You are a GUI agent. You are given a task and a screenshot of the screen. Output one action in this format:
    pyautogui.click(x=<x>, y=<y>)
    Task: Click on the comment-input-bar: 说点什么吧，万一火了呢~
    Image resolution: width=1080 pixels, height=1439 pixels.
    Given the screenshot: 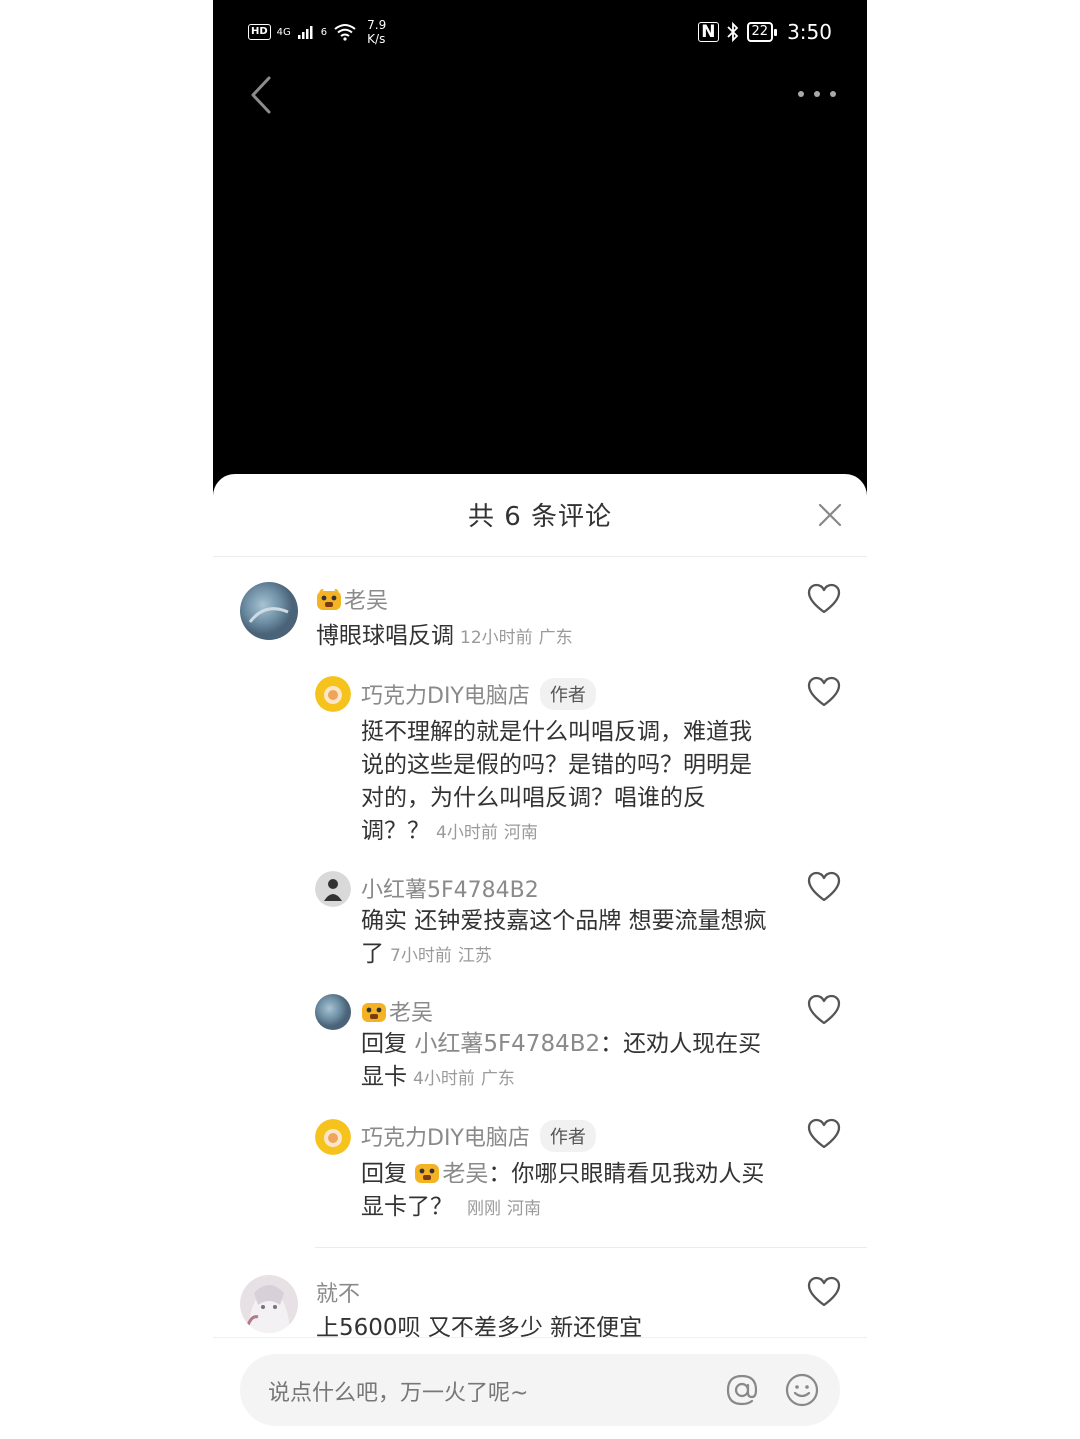 What is the action you would take?
    pyautogui.click(x=540, y=1388)
    